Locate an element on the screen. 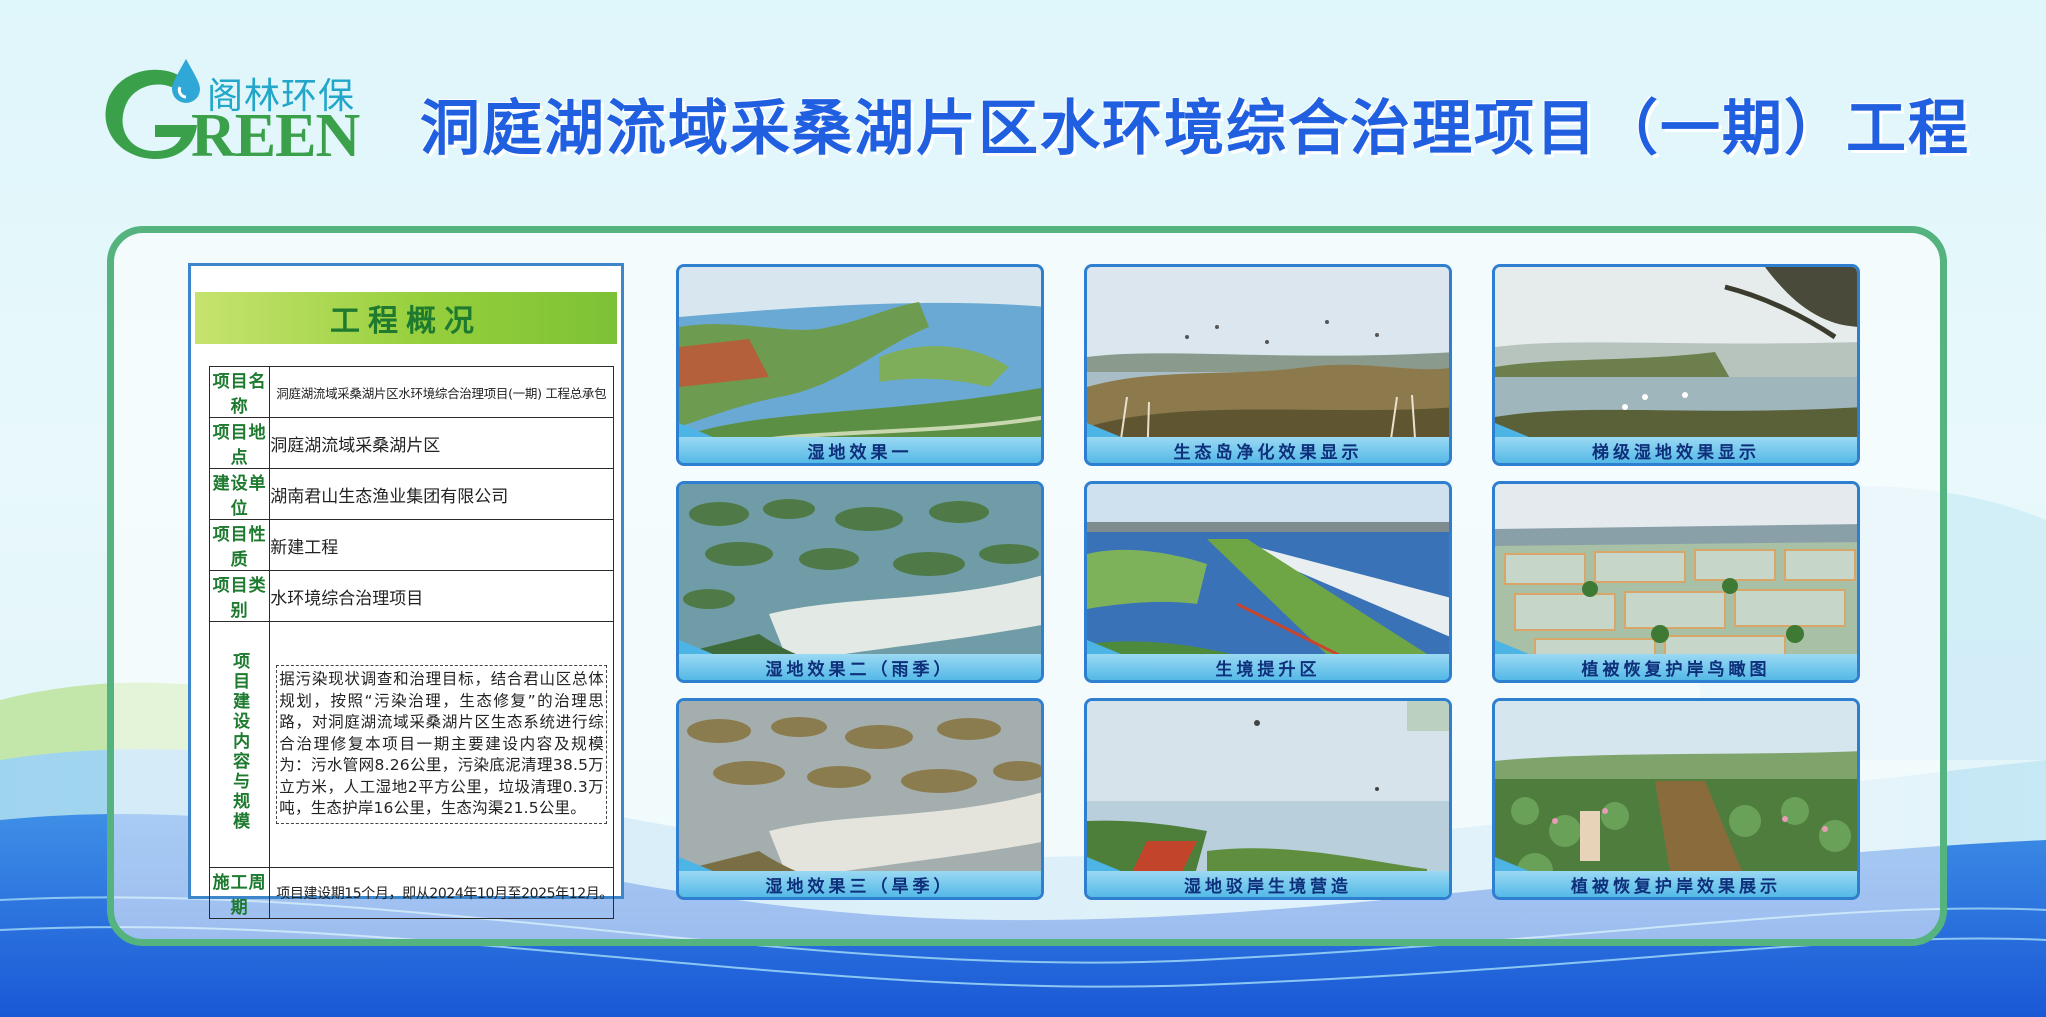 The height and width of the screenshot is (1017, 2046). photo-tile-wetland-2: 湿地效果二（雨季） is located at coordinates (860, 582).